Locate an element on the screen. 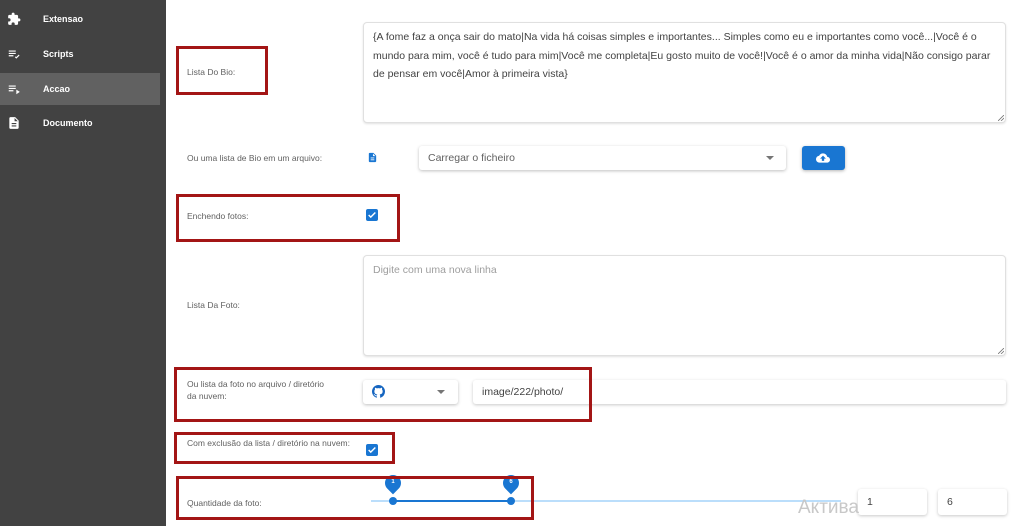  sidebar-item-documento: Documento is located at coordinates (80, 123).